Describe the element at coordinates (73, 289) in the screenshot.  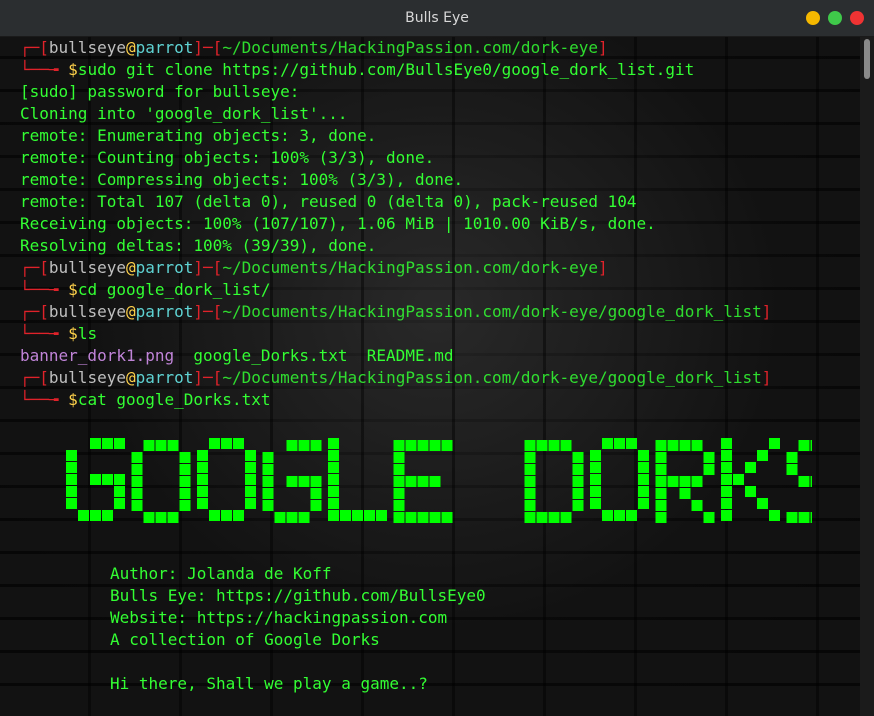
I see `prompt-dollar: $` at that location.